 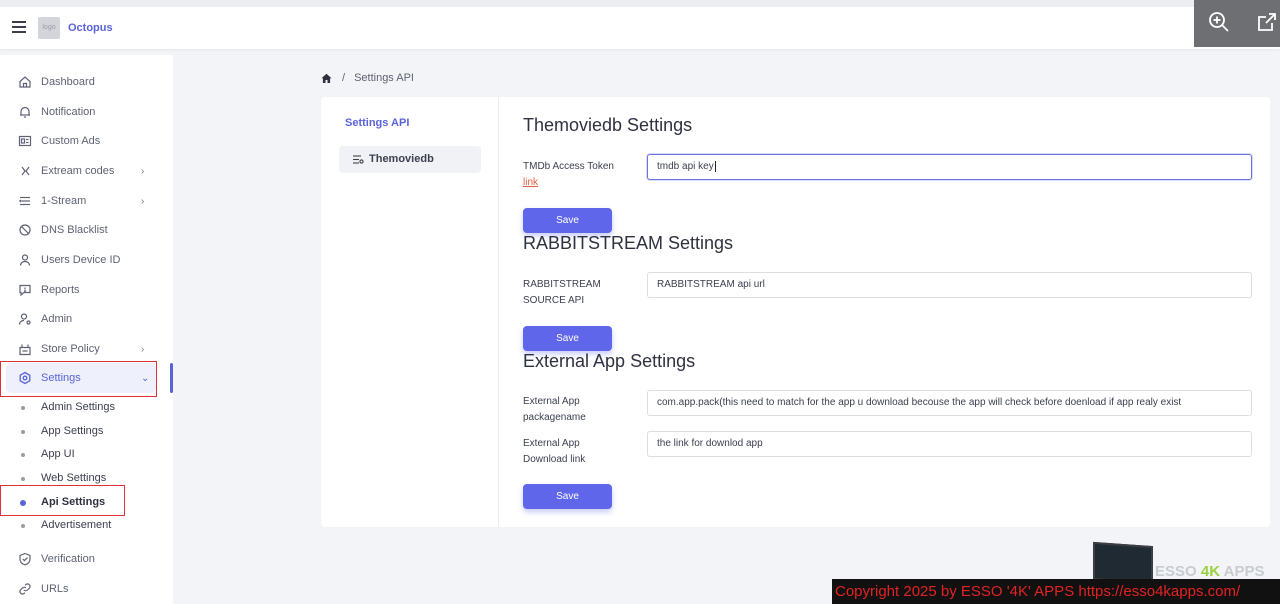 I want to click on block-icon, so click(x=25, y=230).